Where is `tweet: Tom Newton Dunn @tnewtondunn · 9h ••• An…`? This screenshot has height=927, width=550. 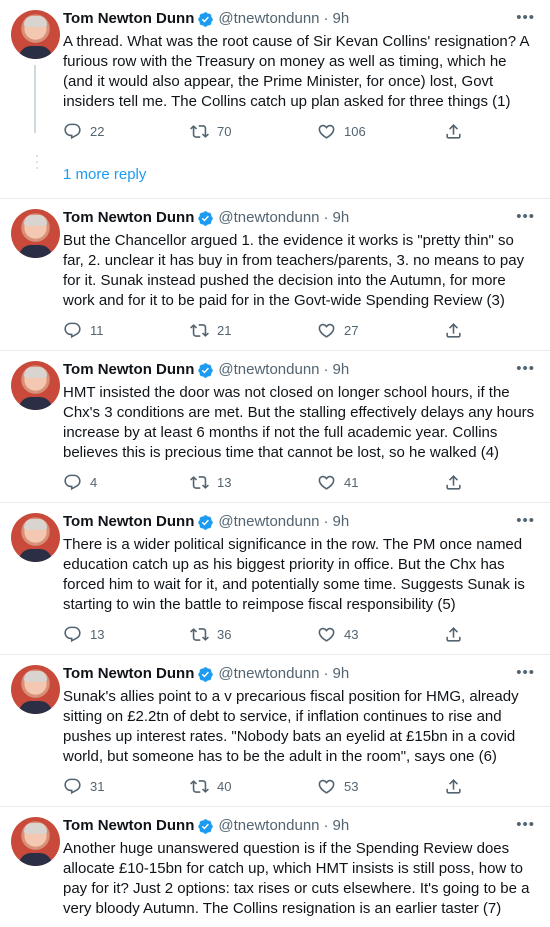
tweet: Tom Newton Dunn @tnewtondunn · 9h ••• An… is located at coordinates (275, 866).